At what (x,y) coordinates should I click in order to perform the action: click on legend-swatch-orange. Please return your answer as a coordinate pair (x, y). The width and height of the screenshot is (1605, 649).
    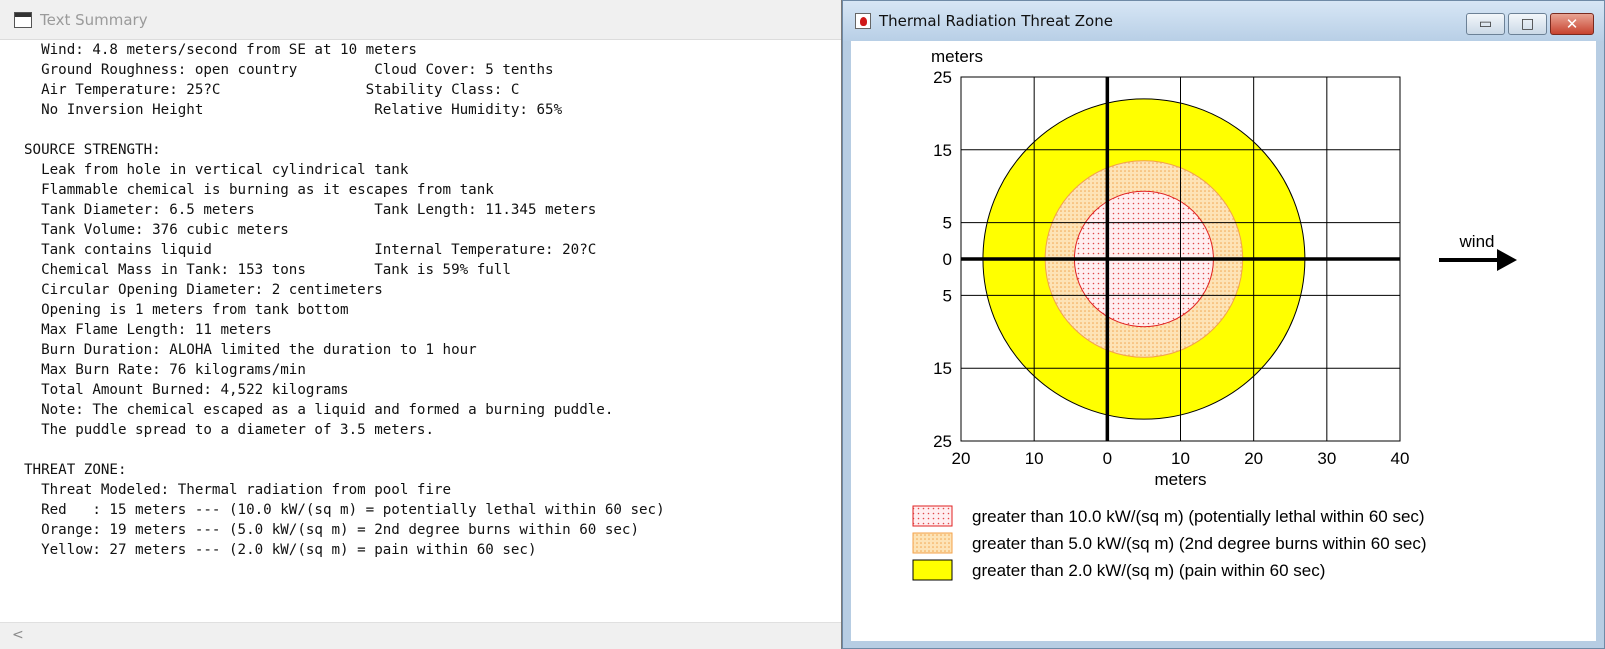
    Looking at the image, I should click on (932, 543).